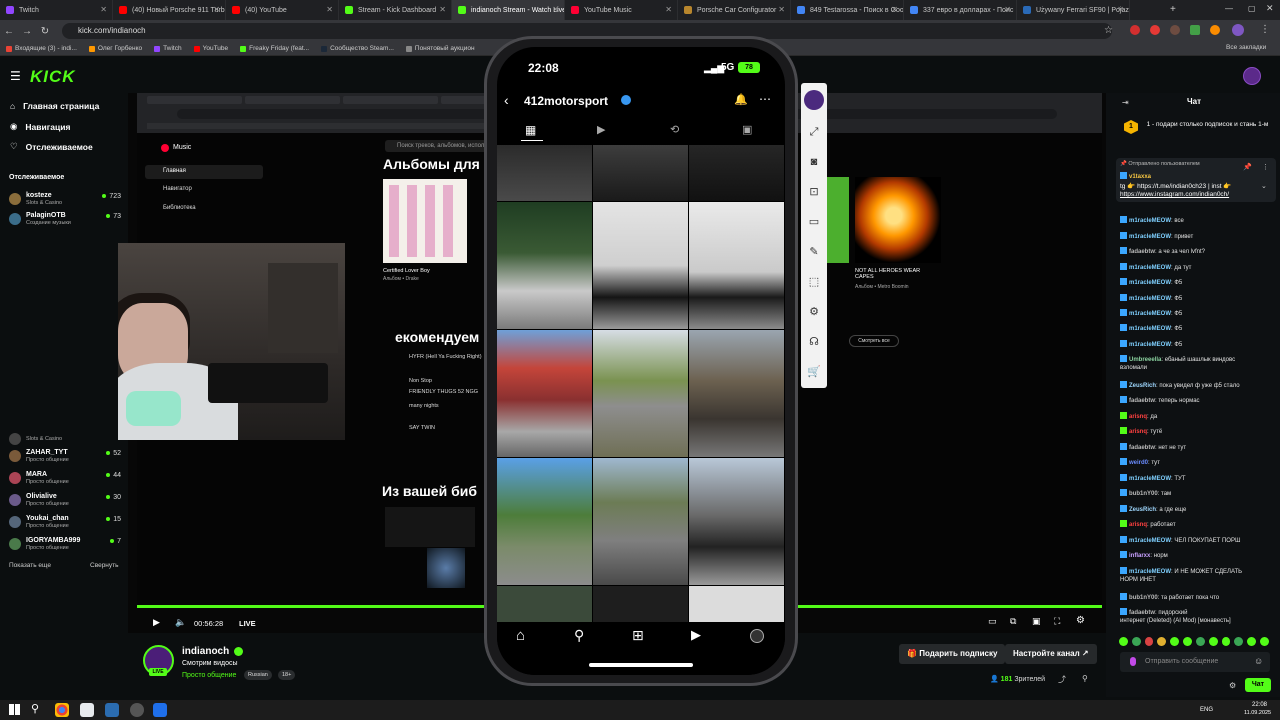 This screenshot has width=1280, height=720. Describe the element at coordinates (1252, 8) in the screenshot. I see `maximize-icon: ▢` at that location.